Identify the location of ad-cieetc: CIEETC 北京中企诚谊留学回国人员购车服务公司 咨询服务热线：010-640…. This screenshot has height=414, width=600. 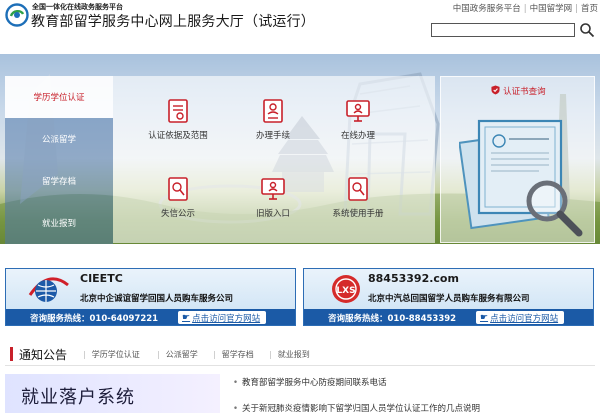
(150, 297).